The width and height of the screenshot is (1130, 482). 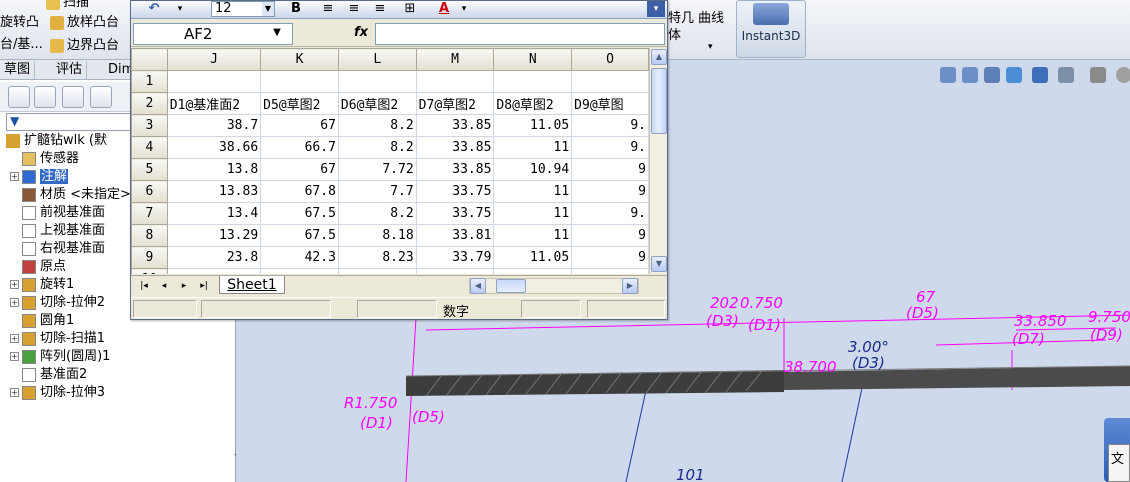 I want to click on scroll-right-icon: ▶, so click(x=630, y=286).